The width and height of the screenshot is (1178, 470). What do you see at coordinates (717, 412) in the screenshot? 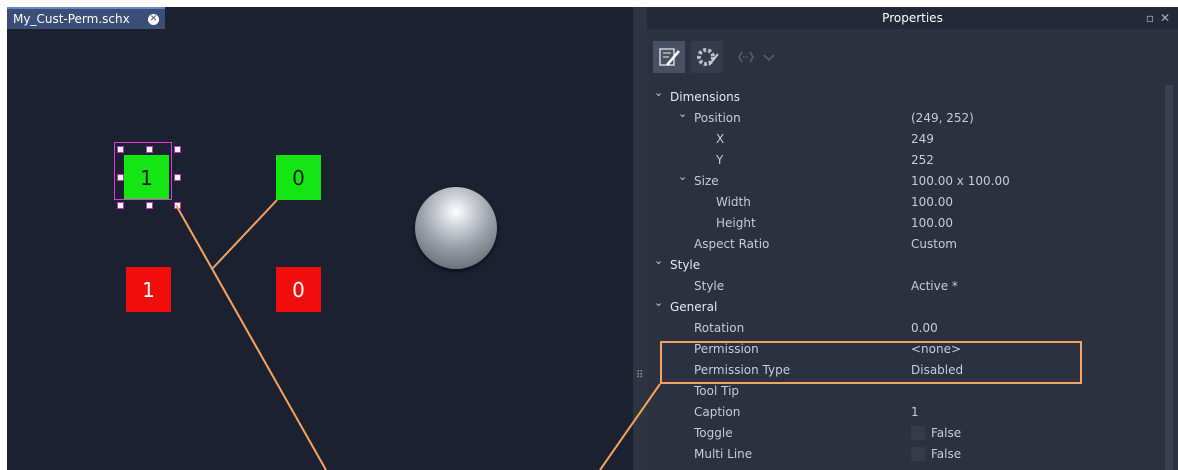
I see `property-name: Caption` at bounding box center [717, 412].